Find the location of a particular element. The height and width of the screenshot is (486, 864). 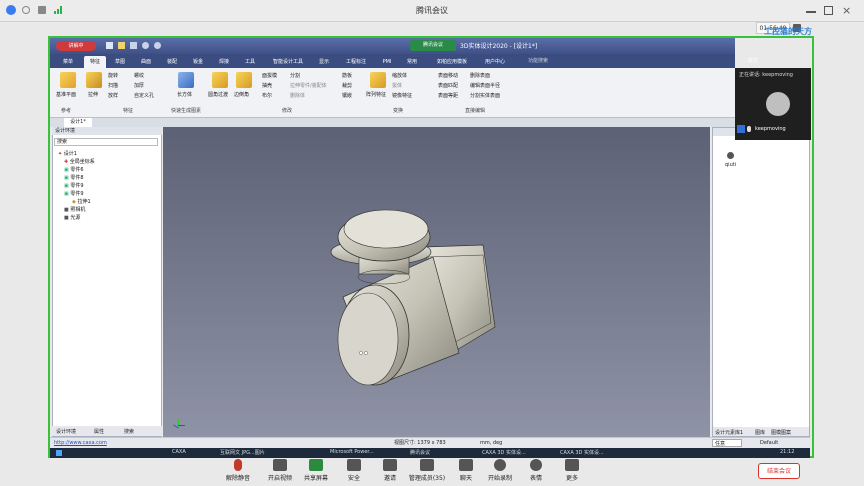

draft-button: 面拔模 is located at coordinates (269, 75).